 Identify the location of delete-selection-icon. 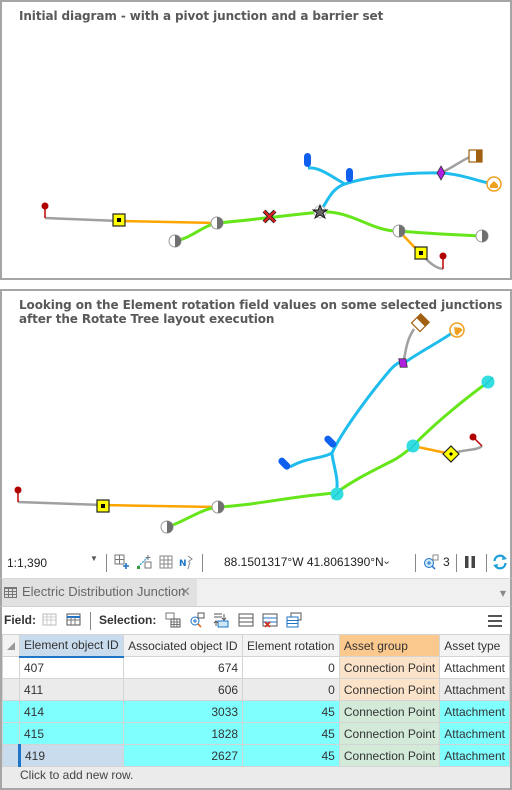
(294, 620).